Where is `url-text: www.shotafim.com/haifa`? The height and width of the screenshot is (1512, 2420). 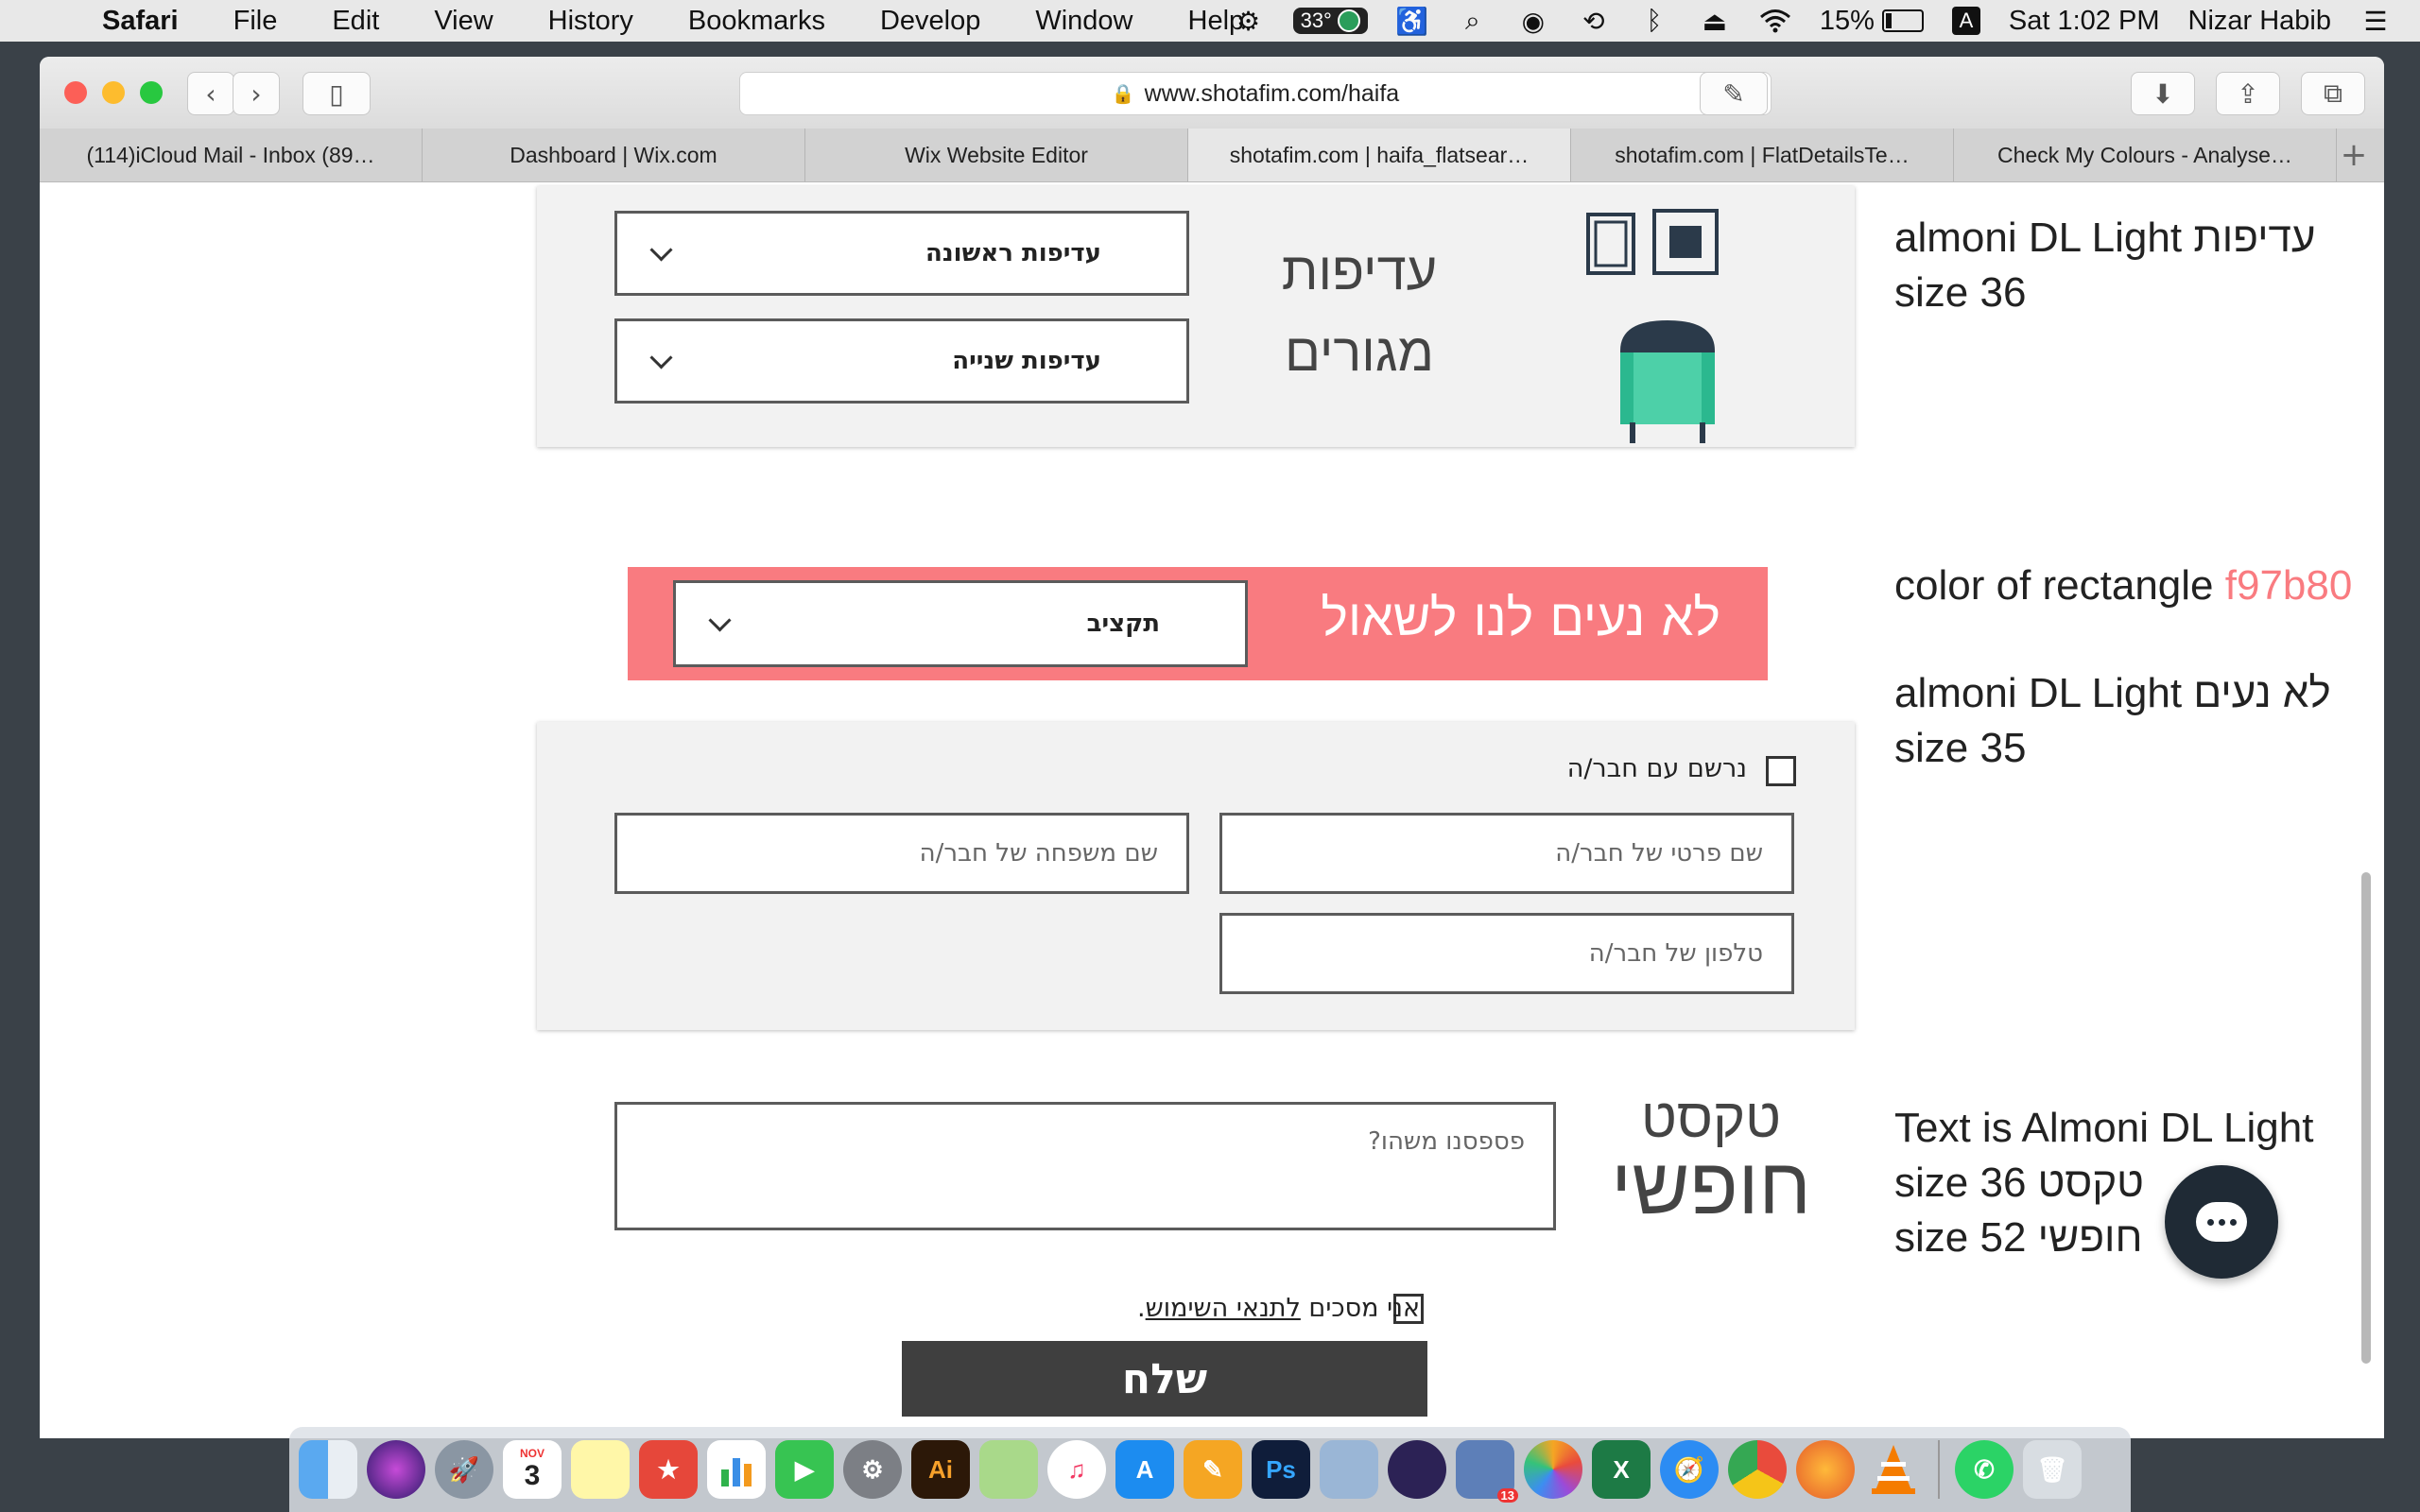 url-text: www.shotafim.com/haifa is located at coordinates (1272, 93).